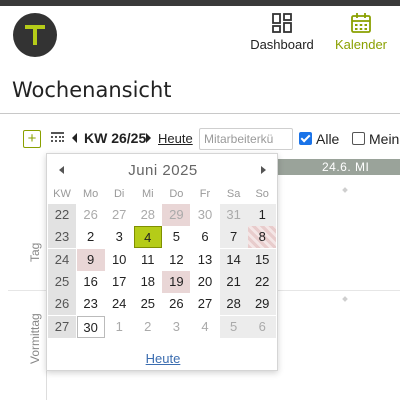 This screenshot has height=400, width=400. I want to click on weekday-header: Fr, so click(205, 194).